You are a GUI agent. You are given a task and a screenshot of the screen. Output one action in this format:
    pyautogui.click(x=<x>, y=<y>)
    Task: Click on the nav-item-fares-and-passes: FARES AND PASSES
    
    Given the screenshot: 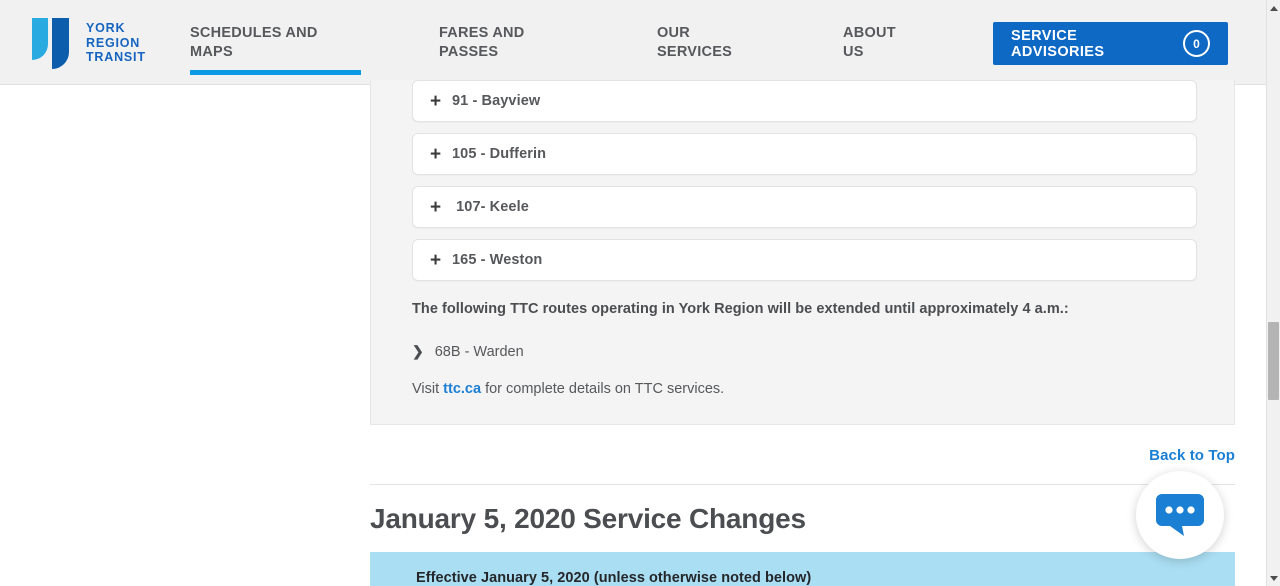 What is the action you would take?
    pyautogui.click(x=514, y=43)
    